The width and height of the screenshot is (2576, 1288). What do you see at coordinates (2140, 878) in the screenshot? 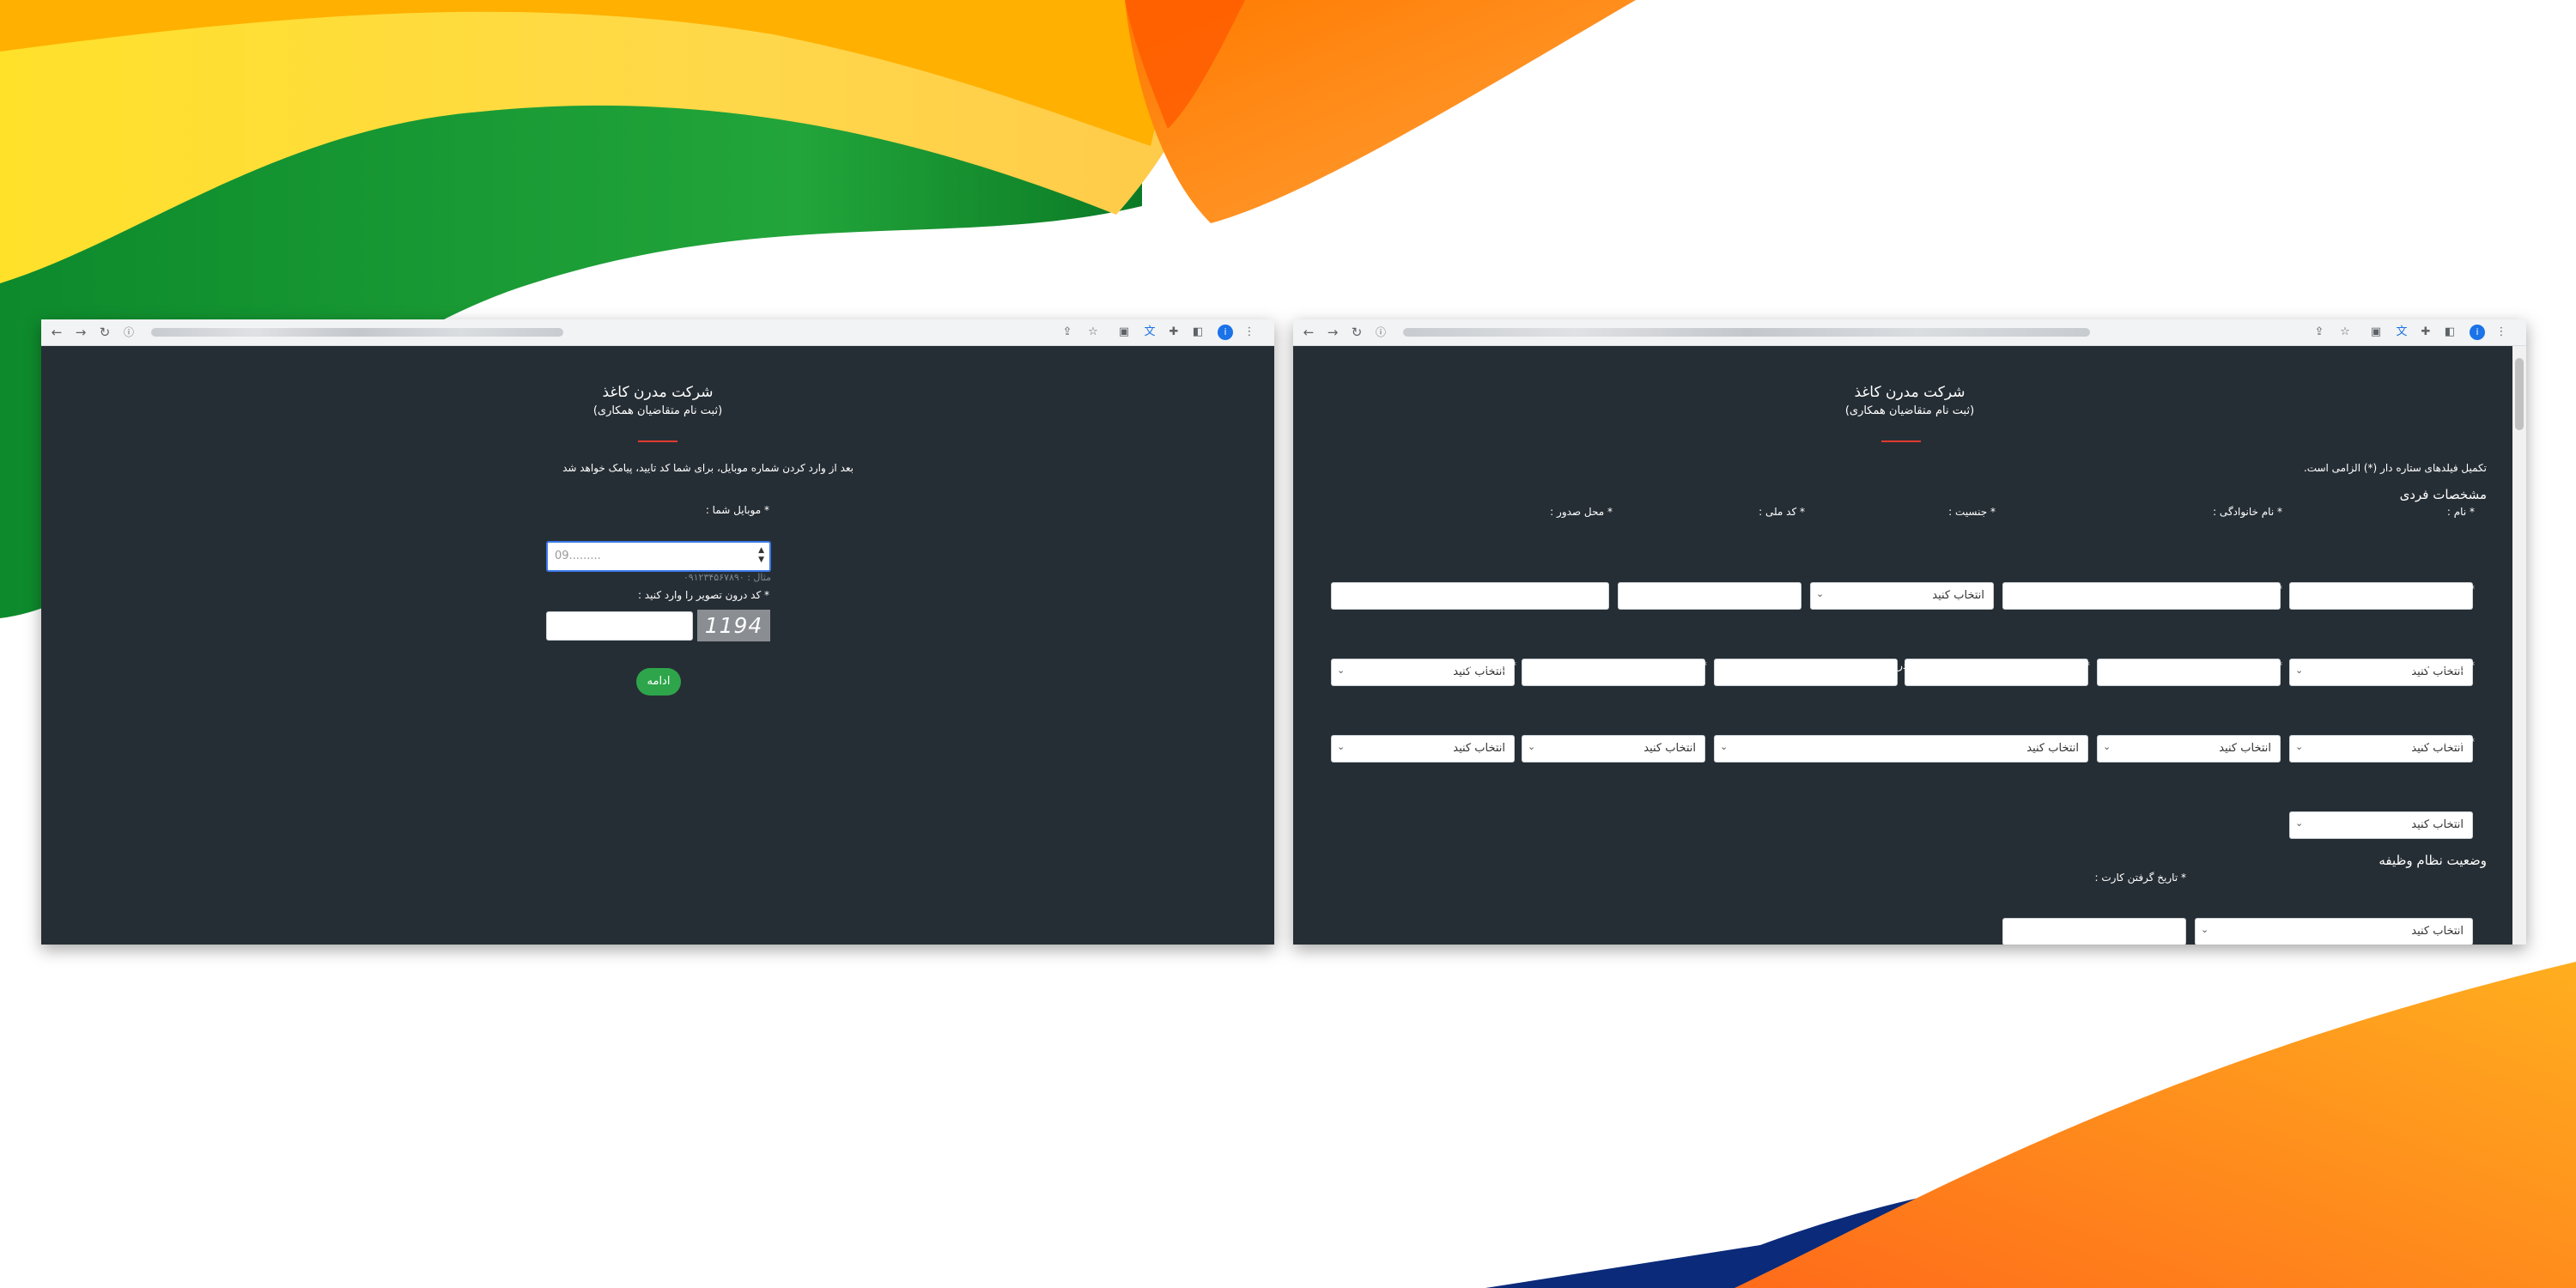
I see `card-date-label: * تاریخ گرفتن کارت :` at bounding box center [2140, 878].